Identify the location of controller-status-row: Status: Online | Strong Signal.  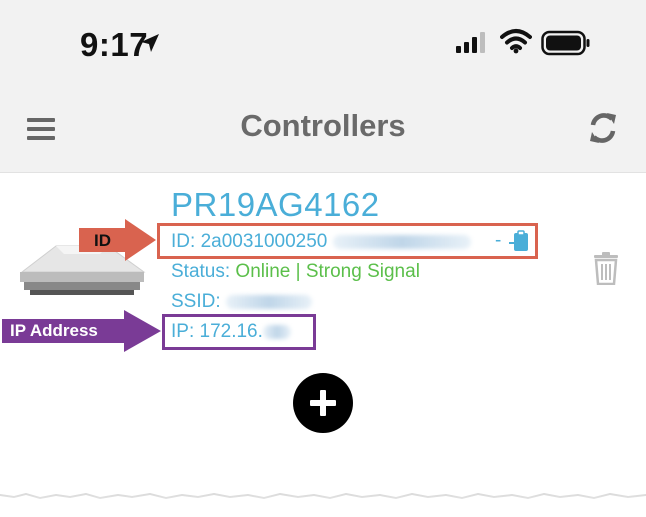
(295, 272).